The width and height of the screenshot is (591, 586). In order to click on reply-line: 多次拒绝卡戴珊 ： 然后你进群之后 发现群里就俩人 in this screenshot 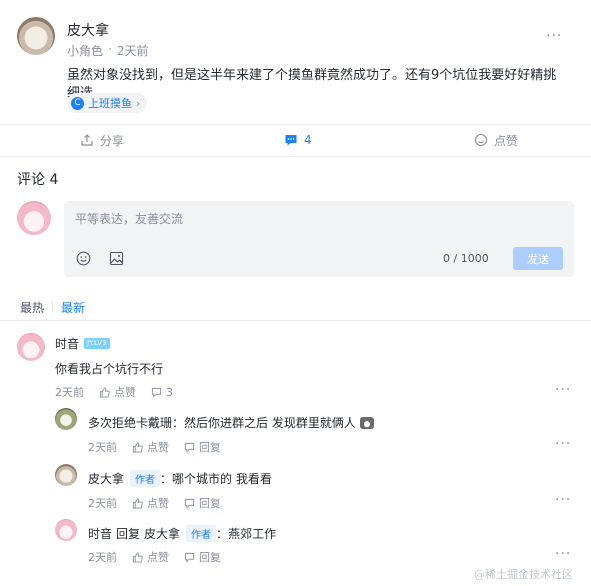, I will do `click(231, 422)`.